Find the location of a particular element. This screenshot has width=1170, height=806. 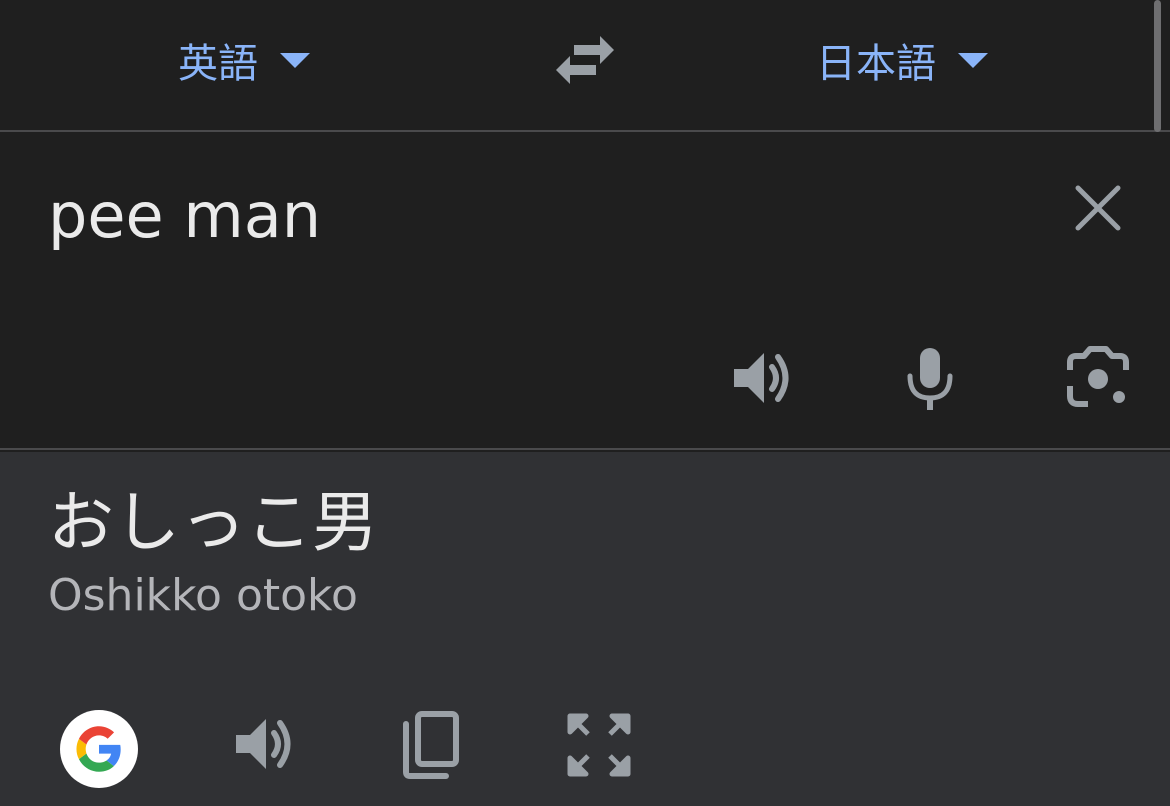

close-icon is located at coordinates (1098, 208).